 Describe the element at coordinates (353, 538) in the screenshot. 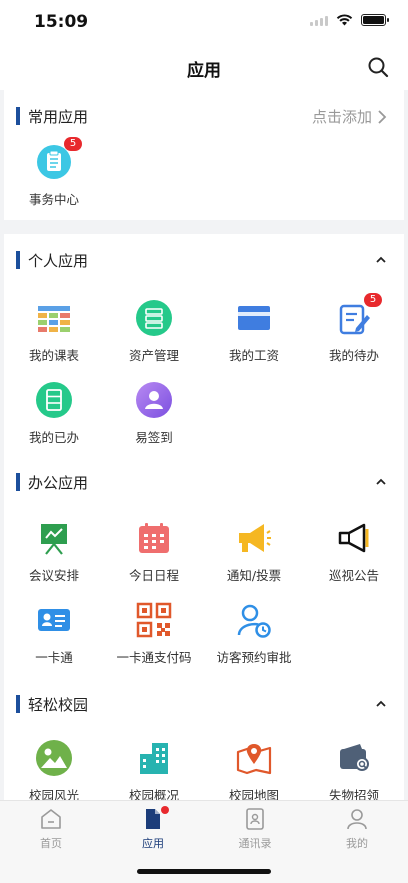

I see `announce-icon` at that location.